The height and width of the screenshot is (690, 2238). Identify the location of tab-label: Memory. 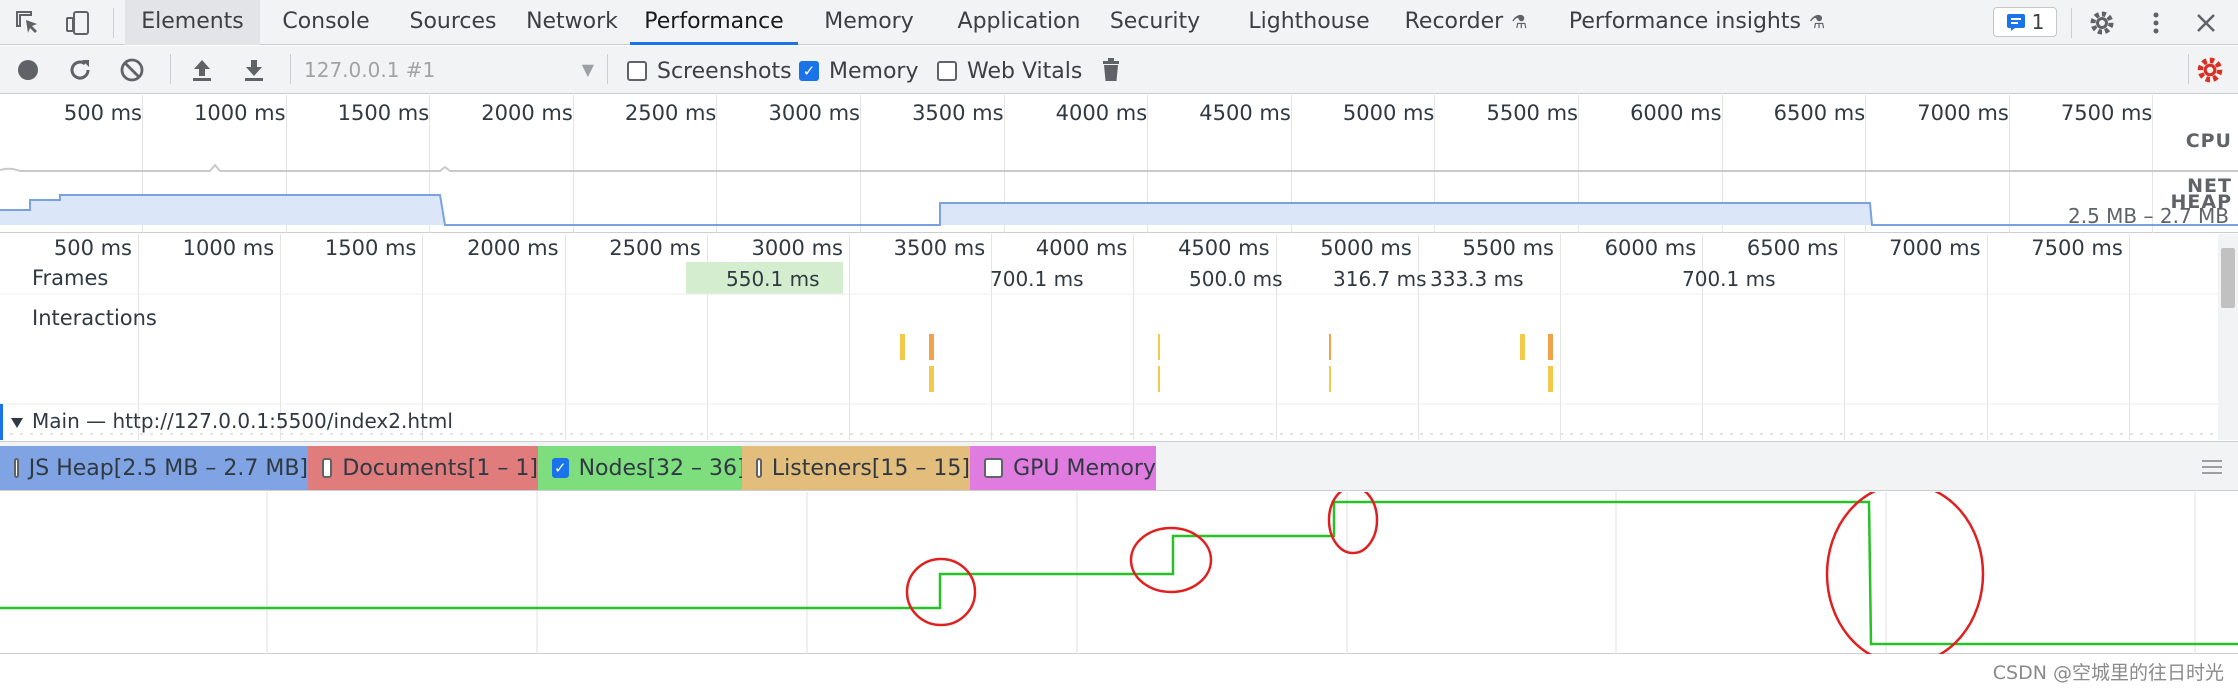
(869, 21).